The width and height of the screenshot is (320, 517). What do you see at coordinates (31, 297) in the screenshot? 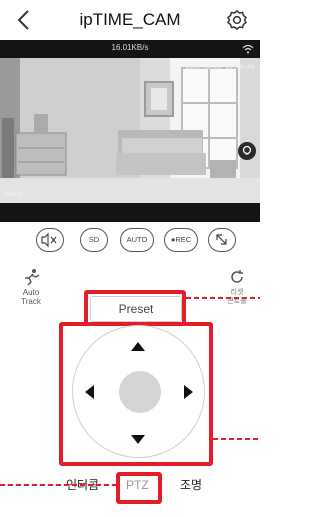
I see `auto-track-label: Auto Track` at bounding box center [31, 297].